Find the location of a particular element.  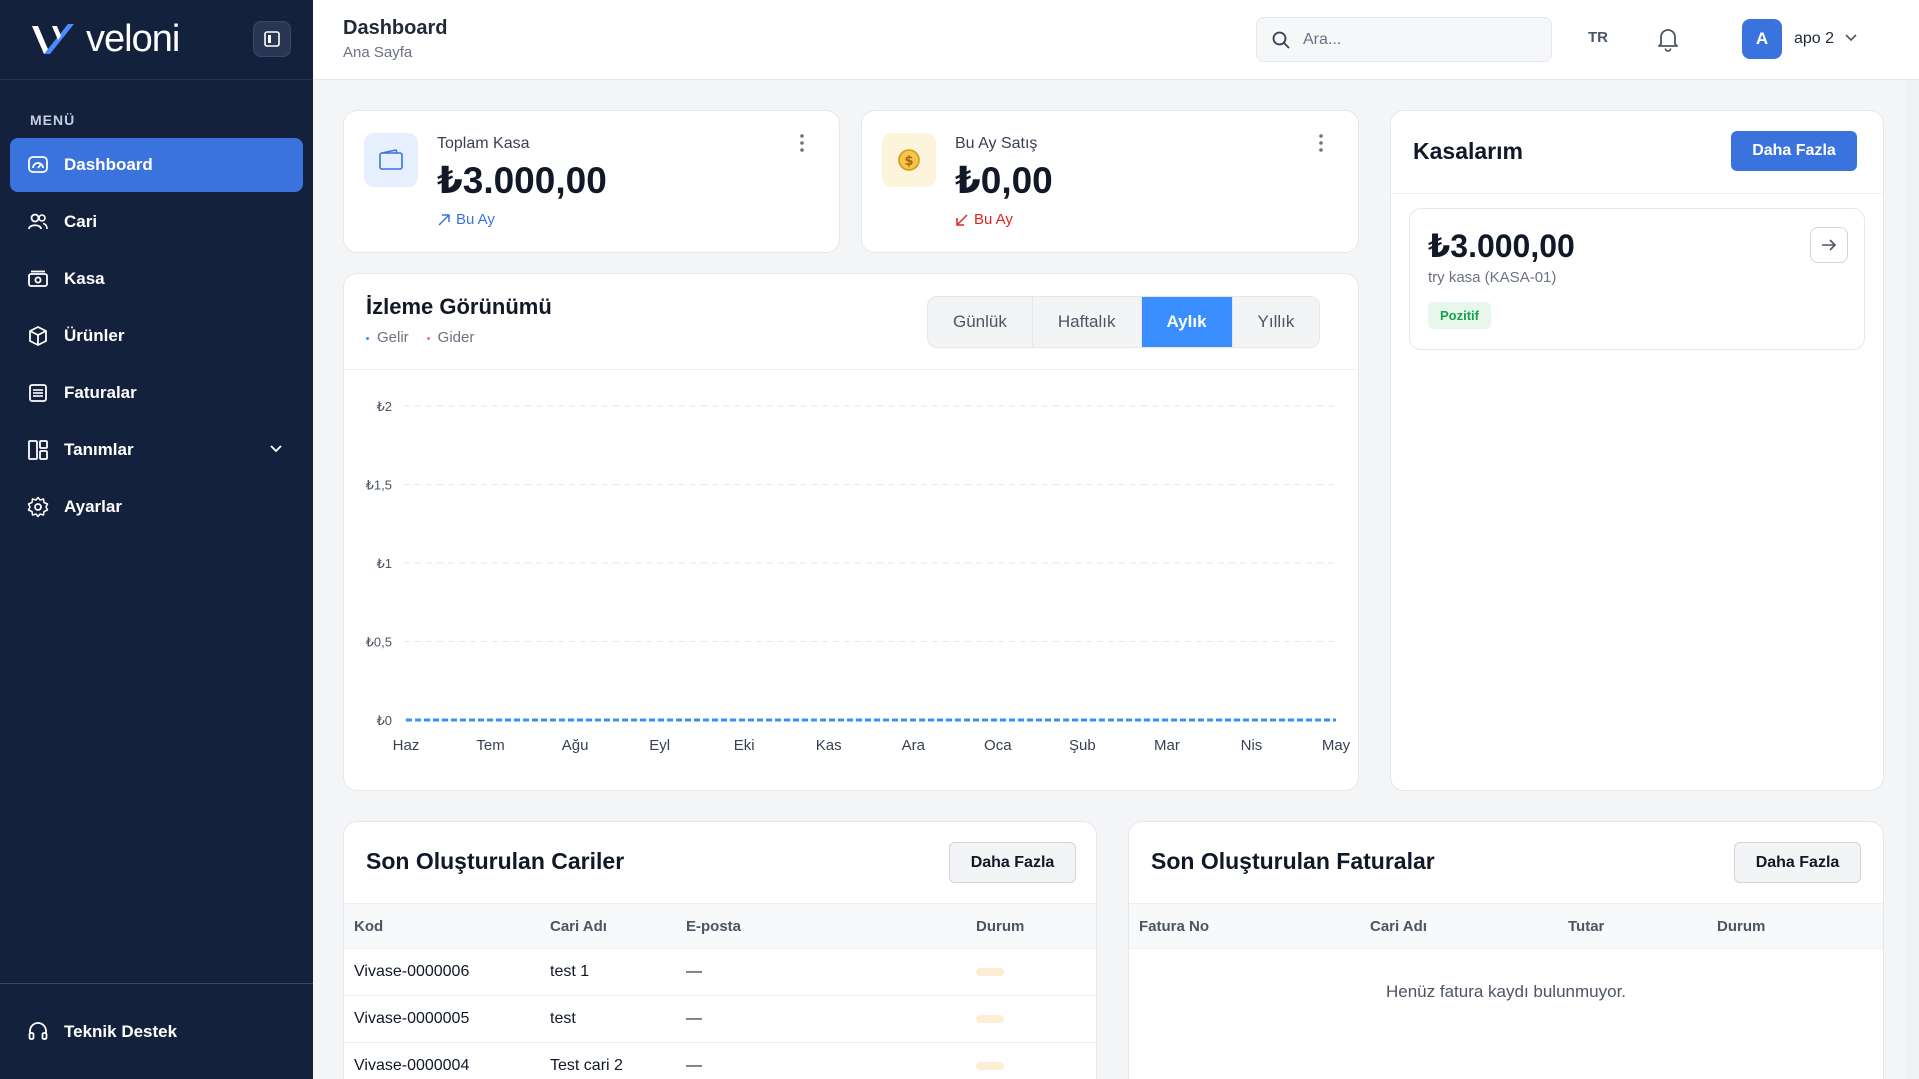

brand-header: veloni is located at coordinates (156, 40).